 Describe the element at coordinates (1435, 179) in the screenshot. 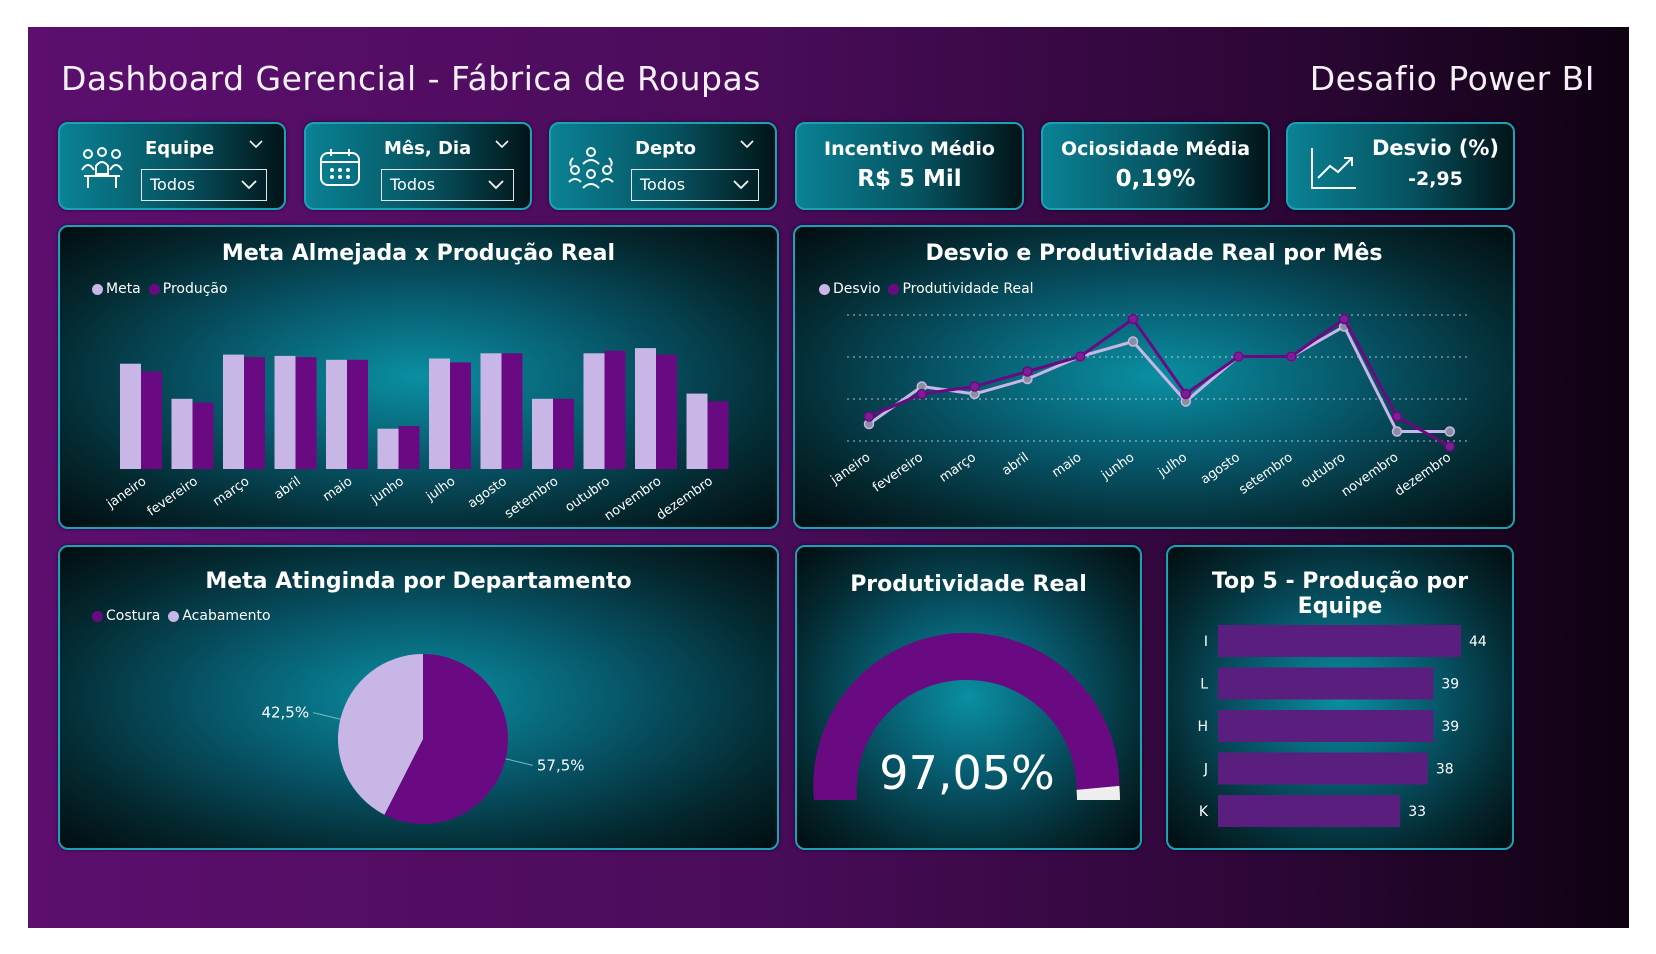

I see `kpi-desvio-value: -2,95` at that location.